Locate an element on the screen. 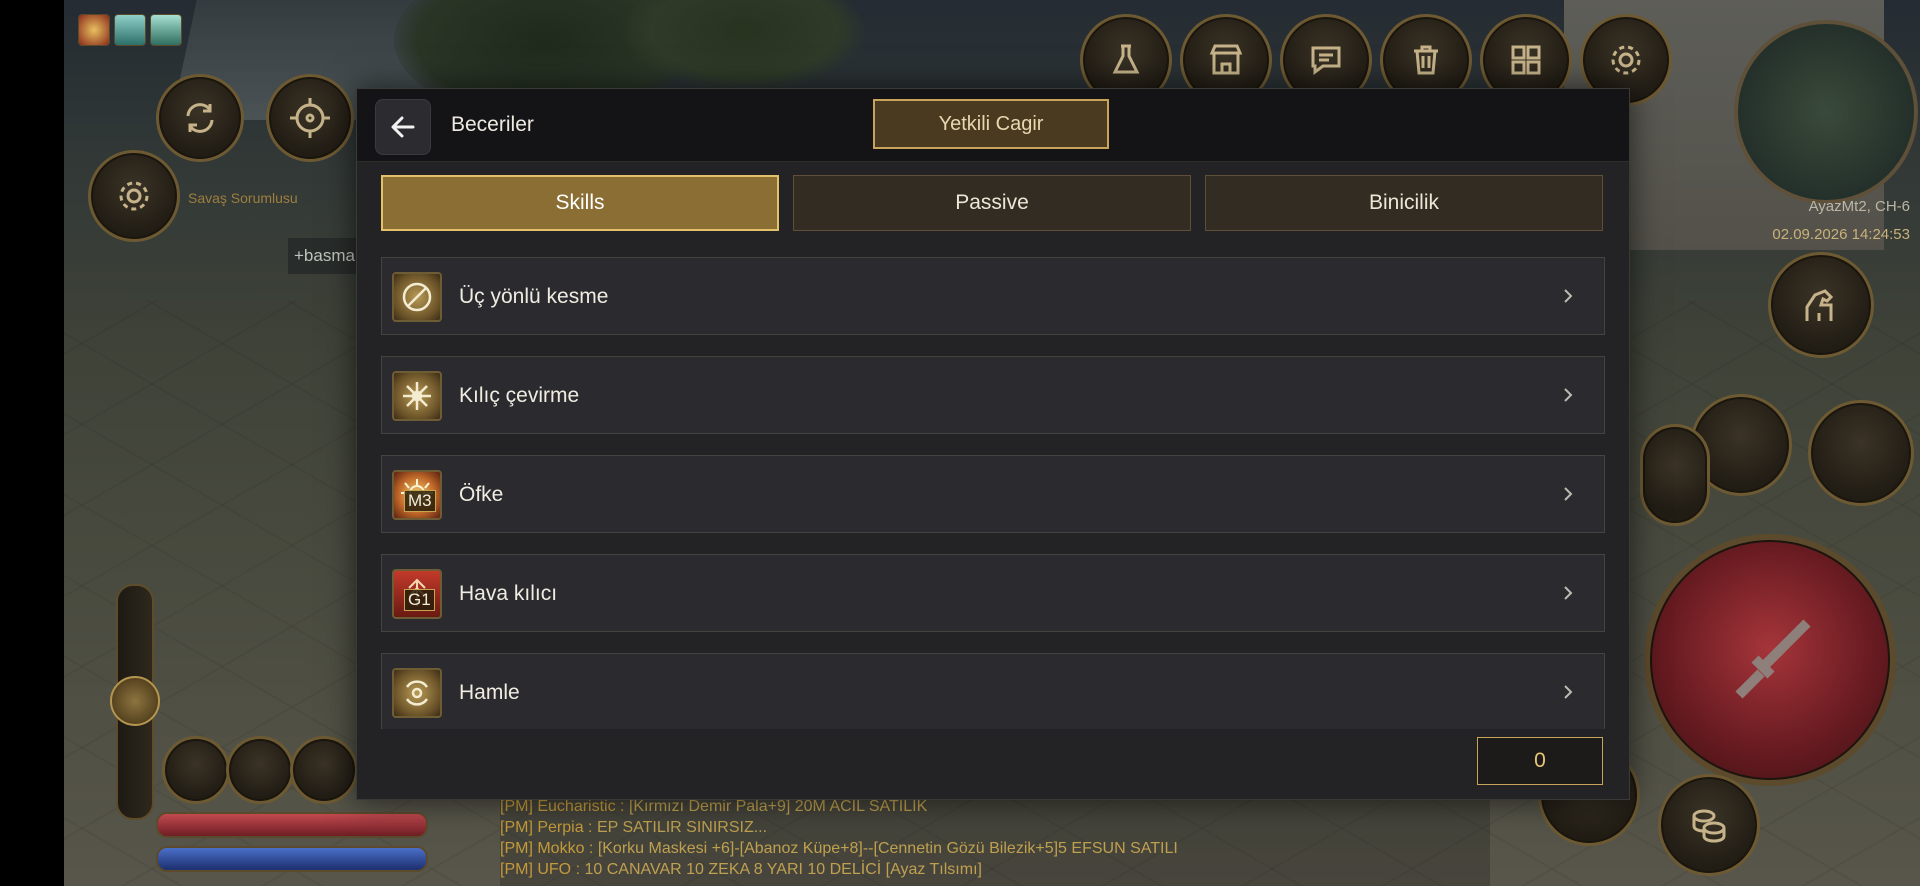 The height and width of the screenshot is (886, 1920). minimap is located at coordinates (1826, 112).